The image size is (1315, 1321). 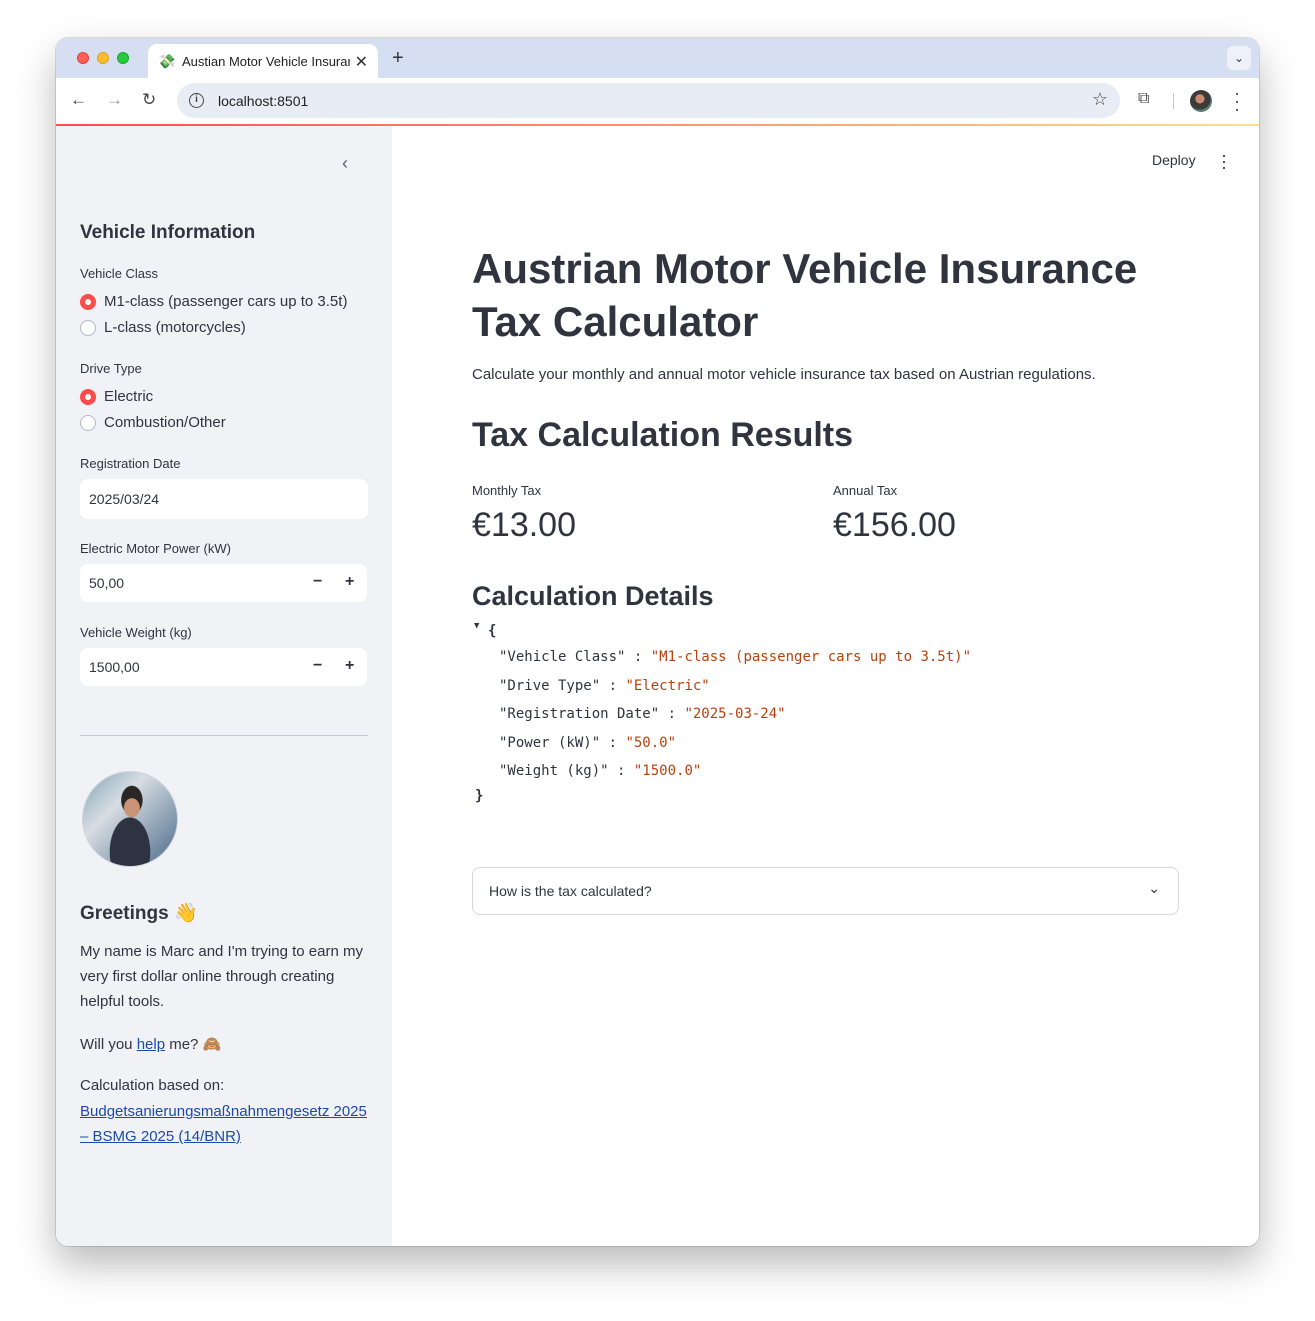 I want to click on money-icon: 💸, so click(x=167, y=60).